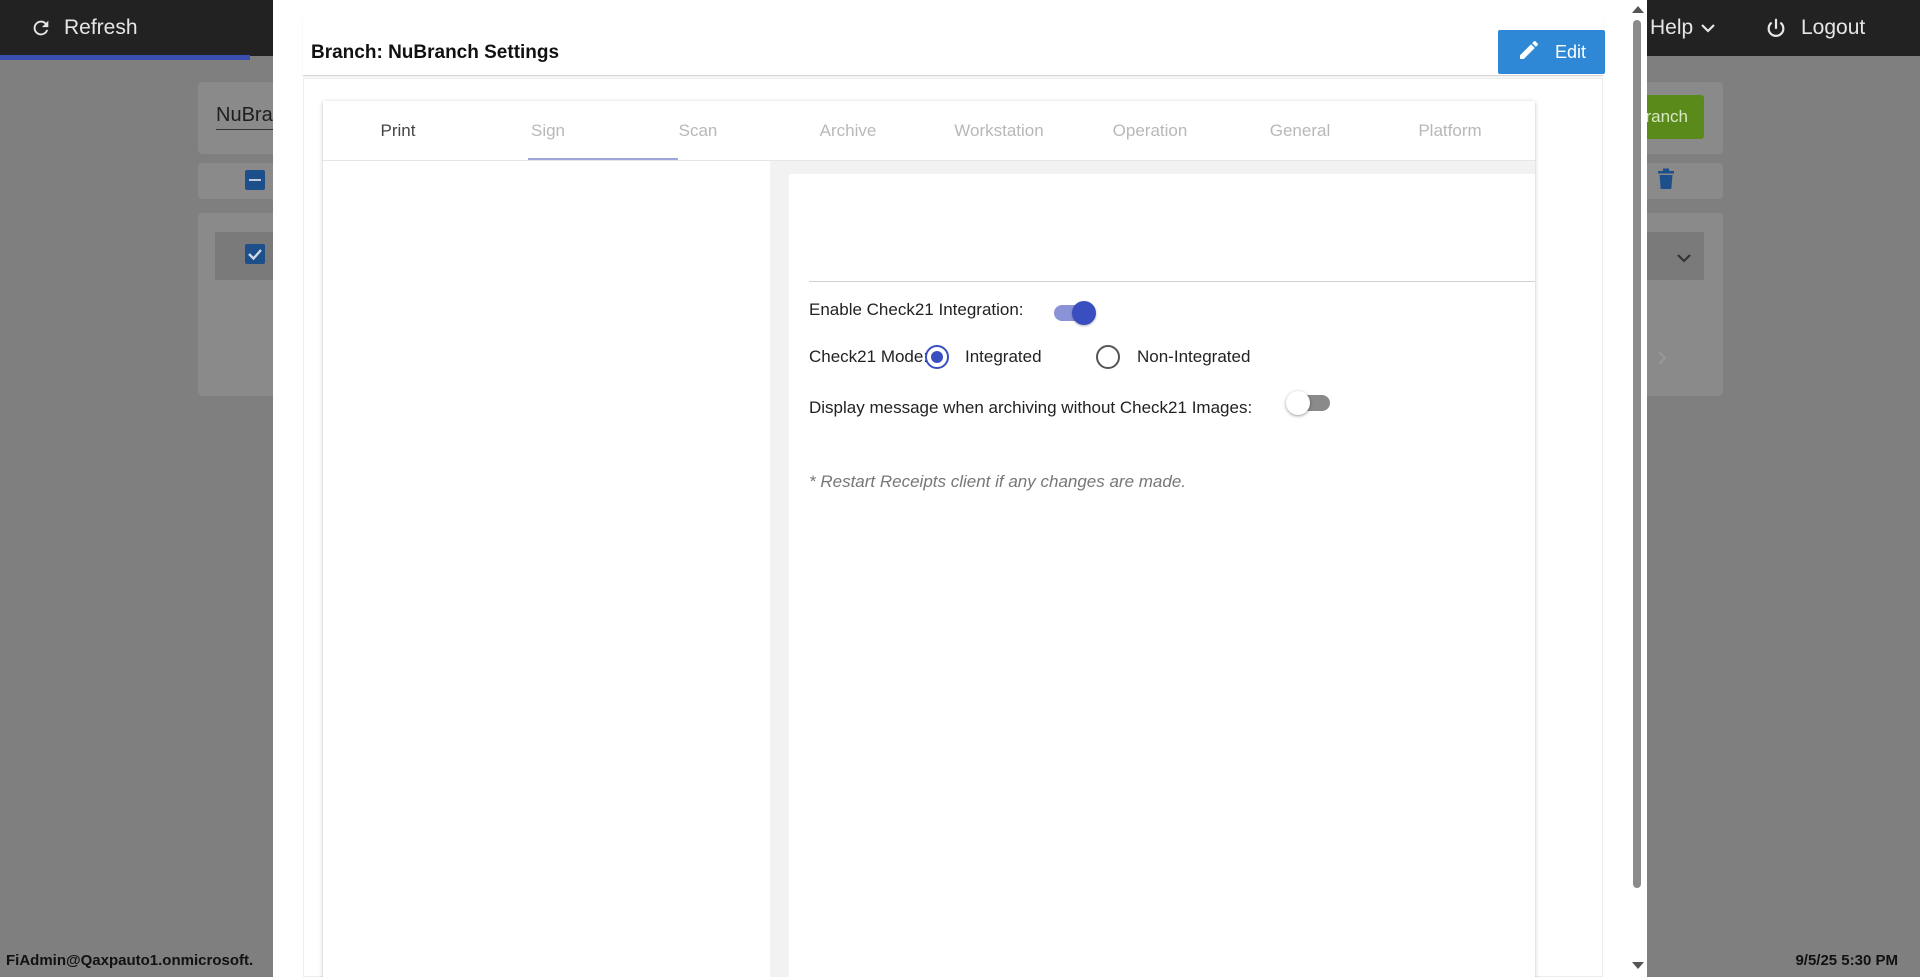 The height and width of the screenshot is (977, 1920). Describe the element at coordinates (435, 52) in the screenshot. I see `page-title: Branch: NuBranch Settings` at that location.